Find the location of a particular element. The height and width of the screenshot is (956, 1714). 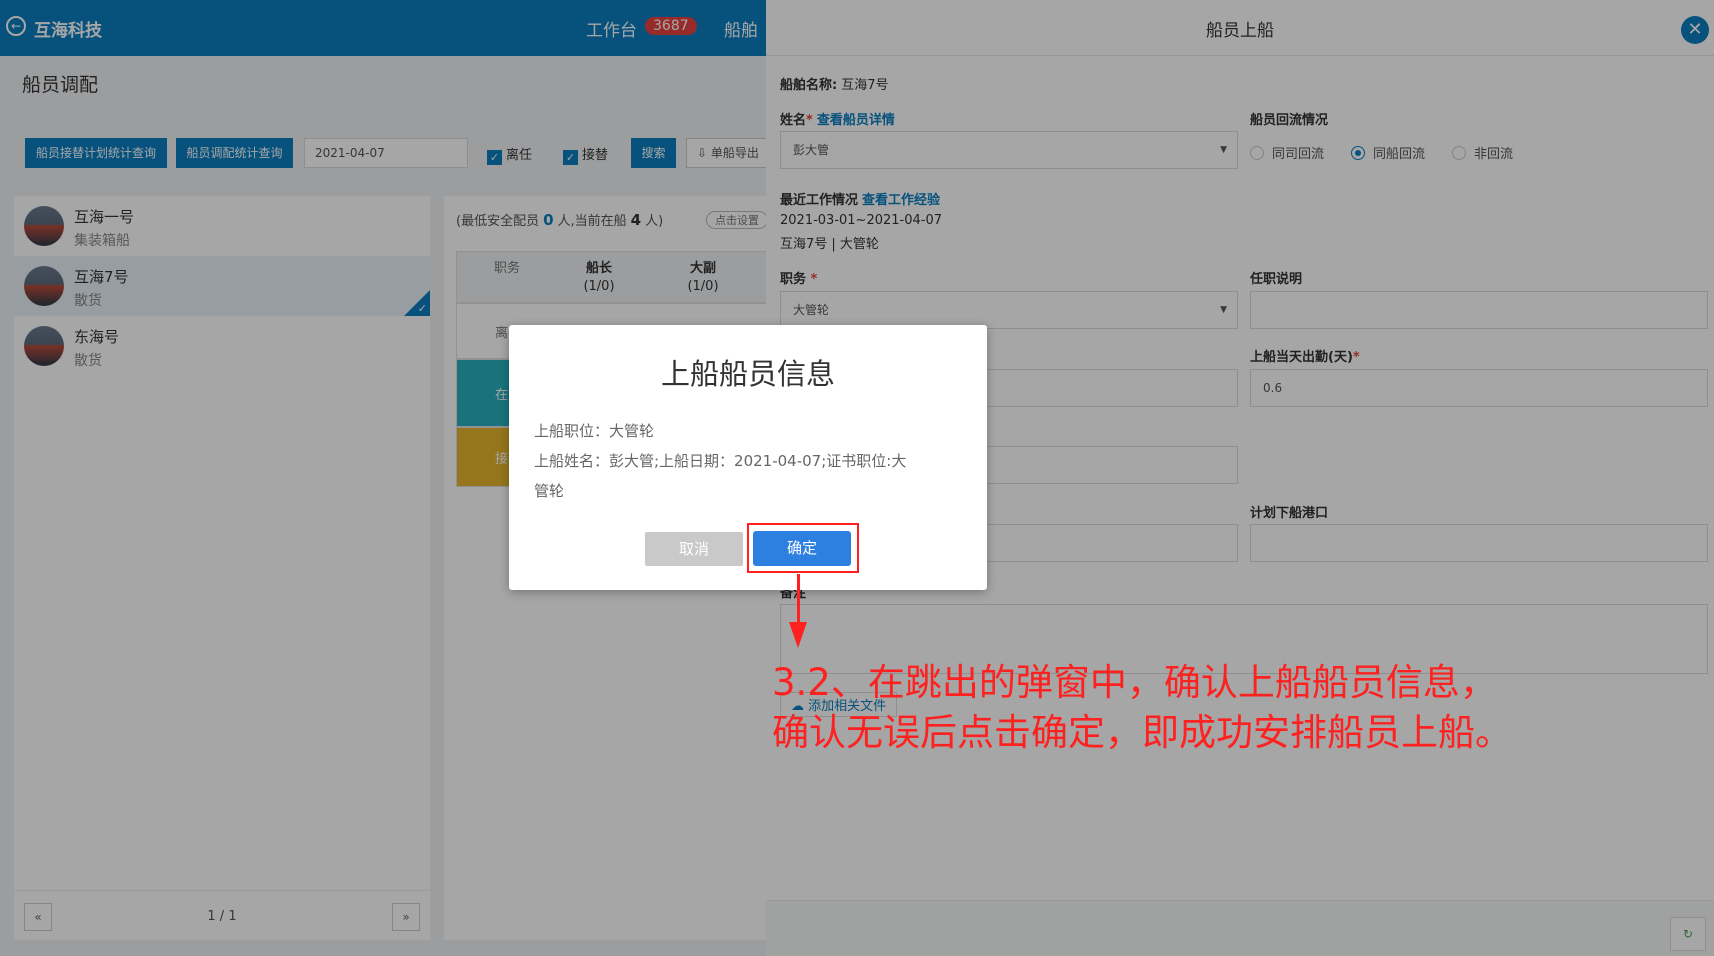

dialog-detail-line-cont: 管轮 is located at coordinates (549, 491).